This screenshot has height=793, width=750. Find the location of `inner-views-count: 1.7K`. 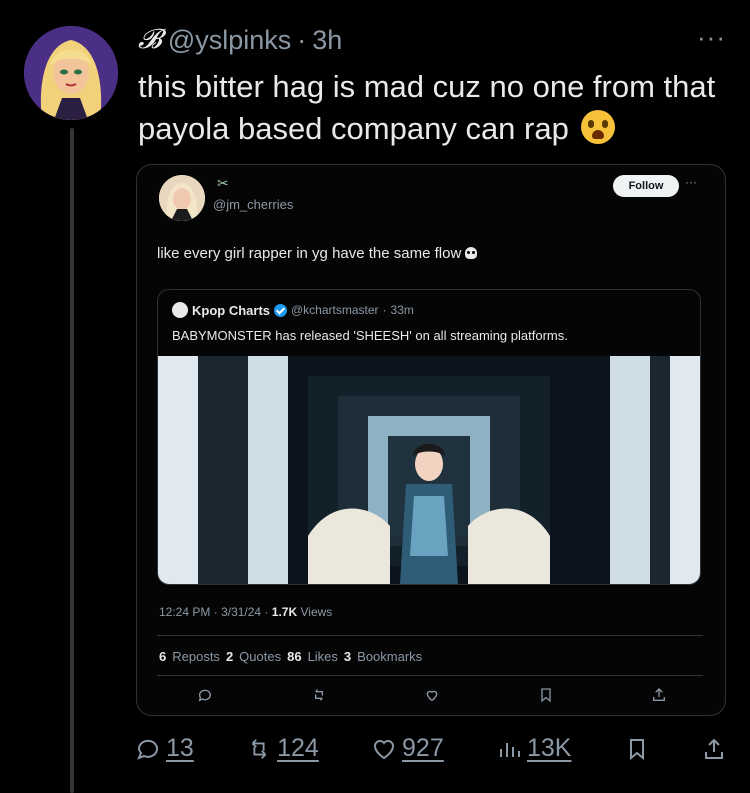

inner-views-count: 1.7K is located at coordinates (284, 612).